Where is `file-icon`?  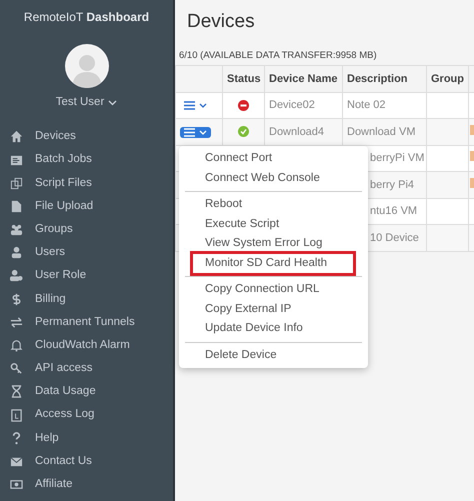 file-icon is located at coordinates (16, 206).